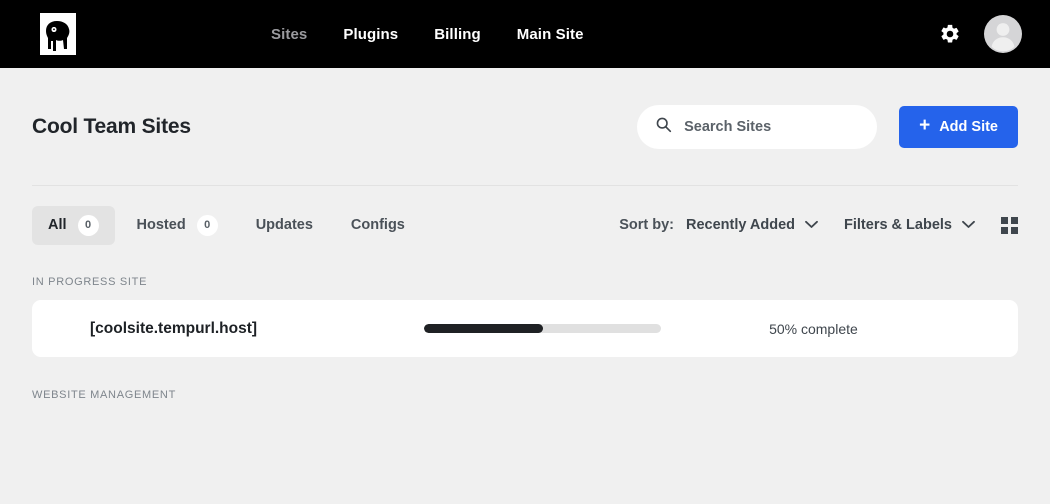  I want to click on progress-label: 50% complete, so click(813, 328).